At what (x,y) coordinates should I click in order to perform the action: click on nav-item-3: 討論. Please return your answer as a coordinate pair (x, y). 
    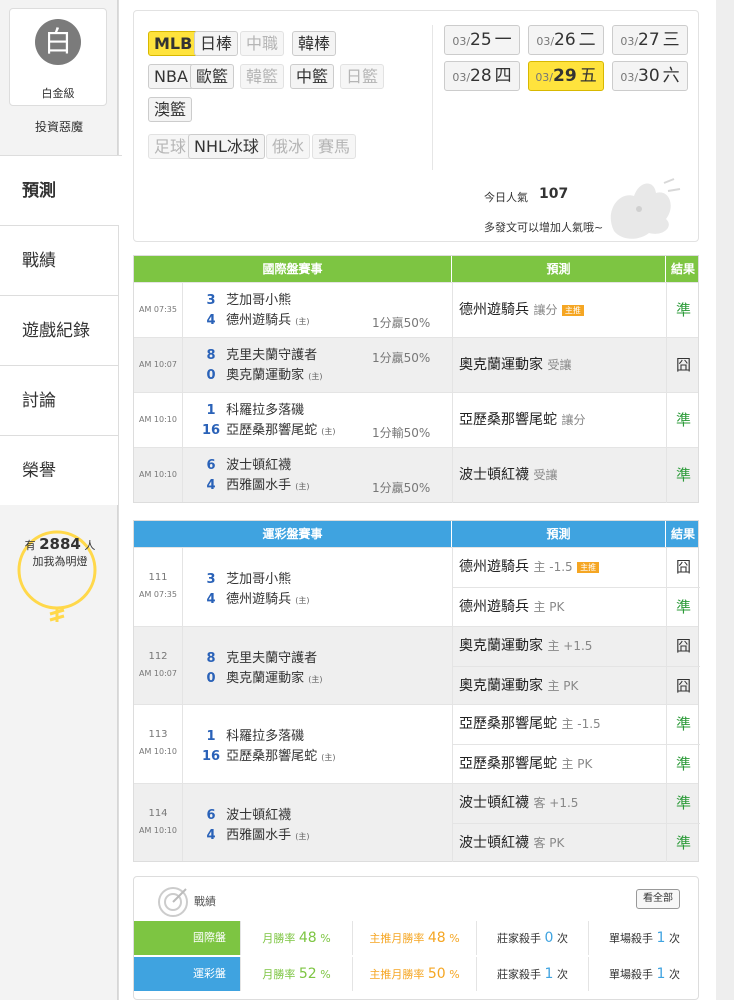
    Looking at the image, I should click on (59, 400).